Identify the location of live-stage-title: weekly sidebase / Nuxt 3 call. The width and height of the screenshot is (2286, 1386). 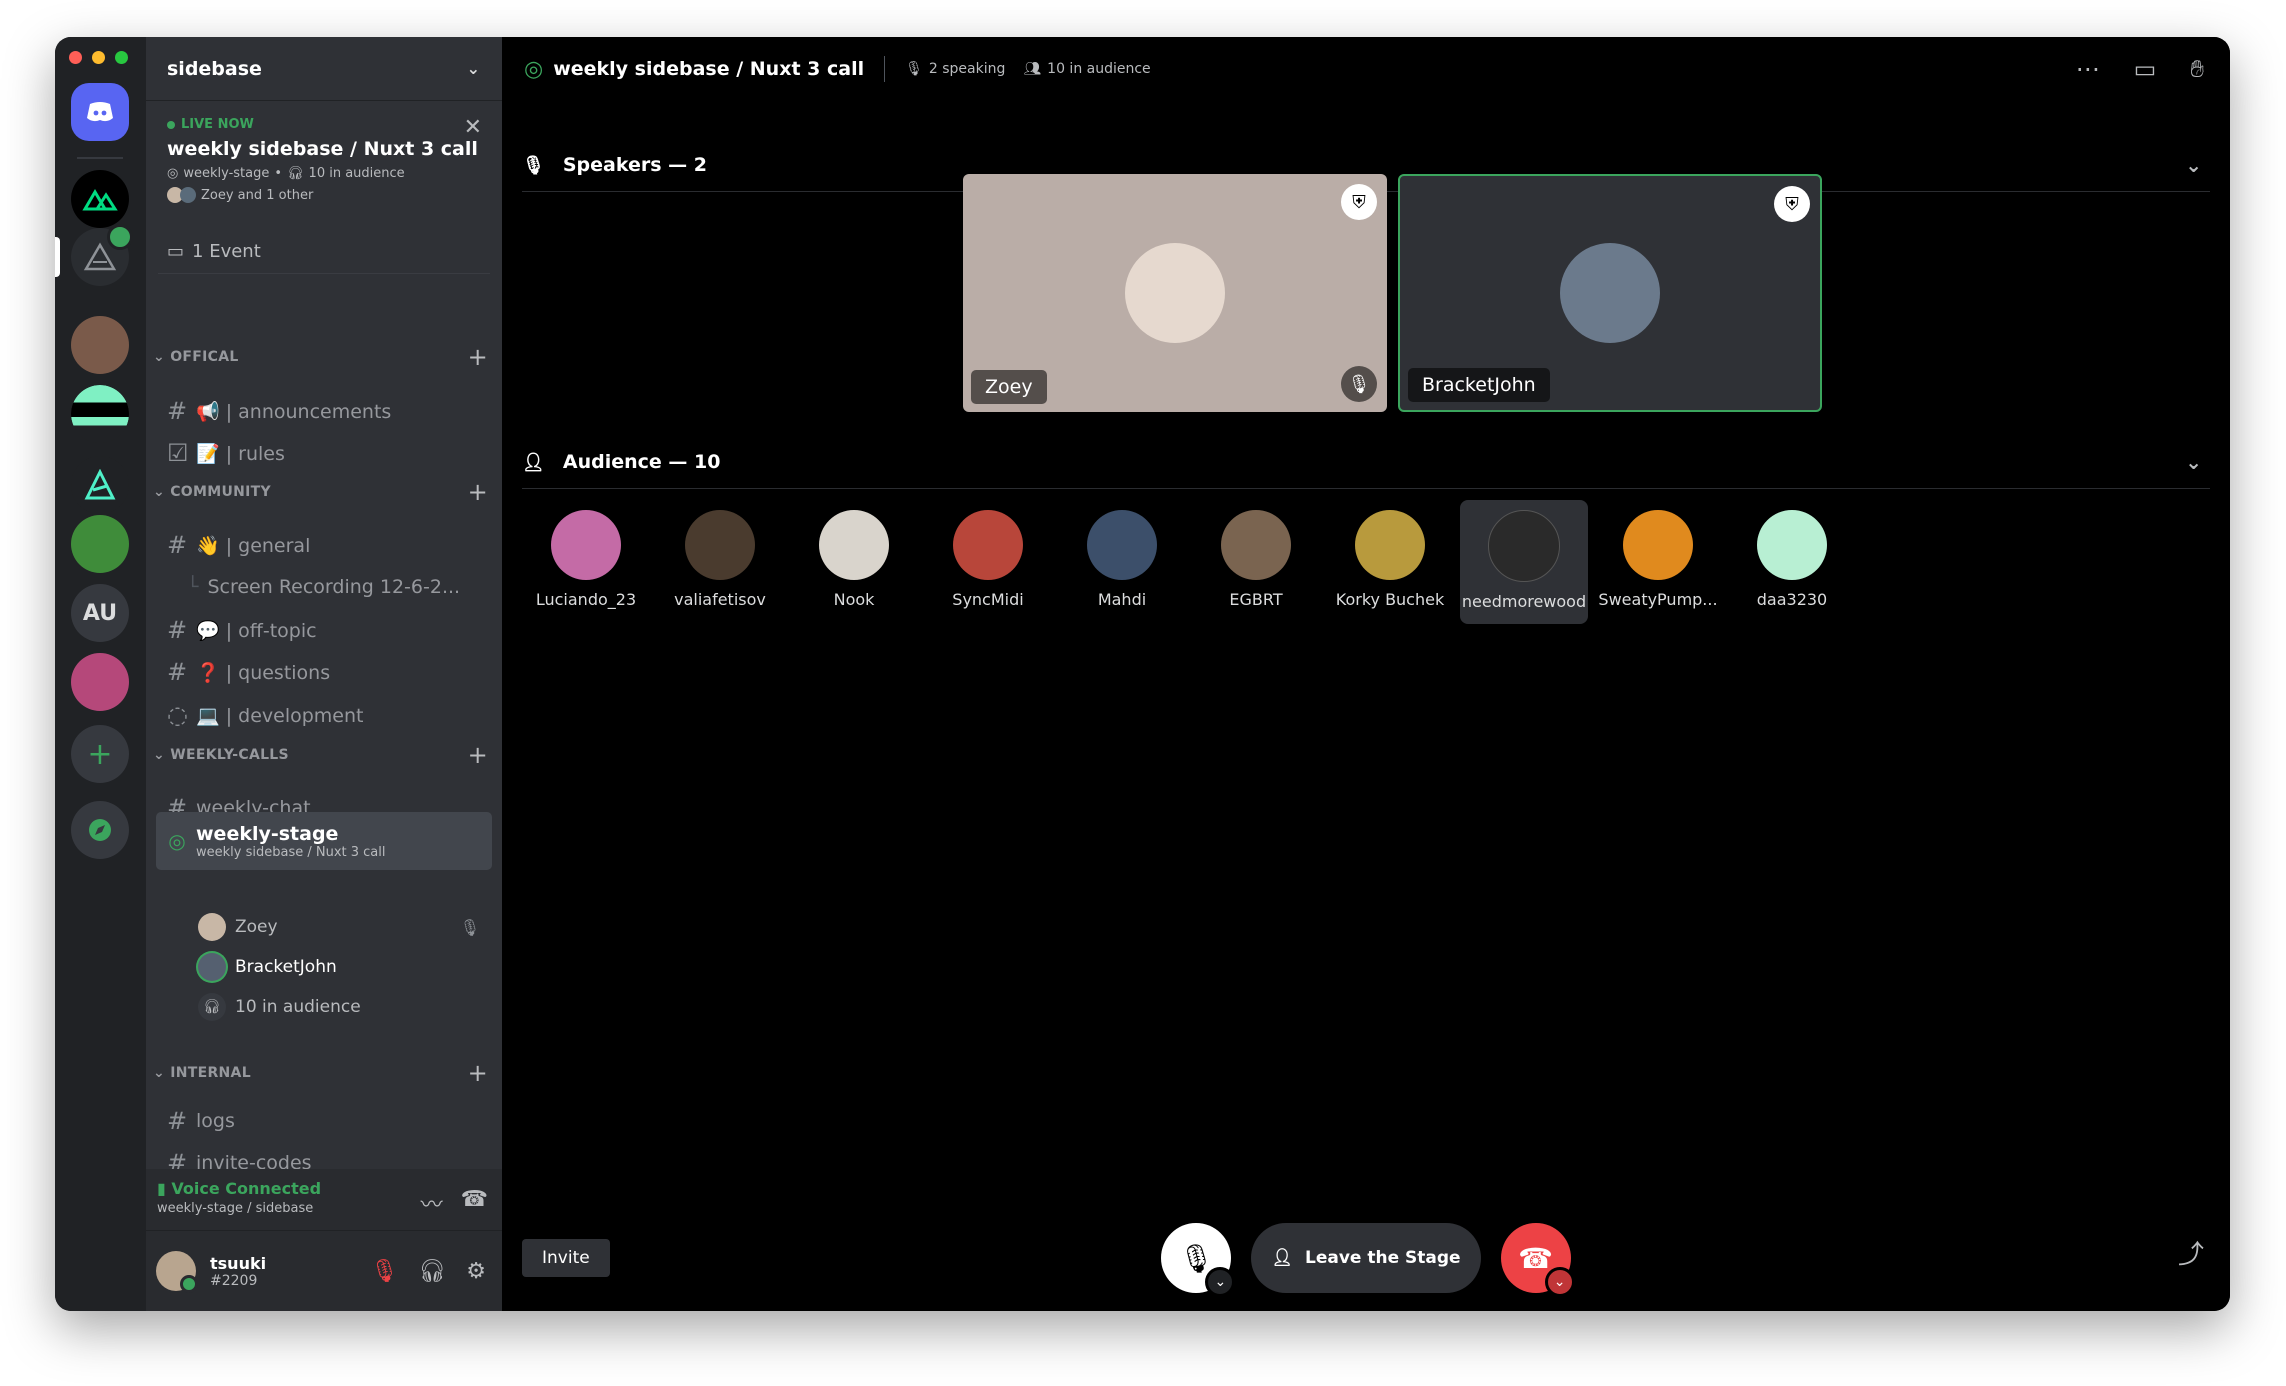
(322, 149).